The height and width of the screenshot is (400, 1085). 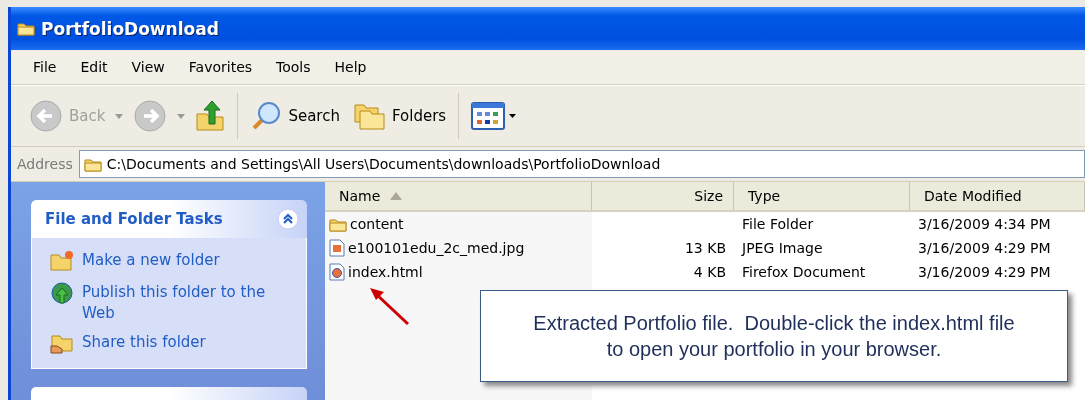 I want to click on menu-item: Tools, so click(x=293, y=67).